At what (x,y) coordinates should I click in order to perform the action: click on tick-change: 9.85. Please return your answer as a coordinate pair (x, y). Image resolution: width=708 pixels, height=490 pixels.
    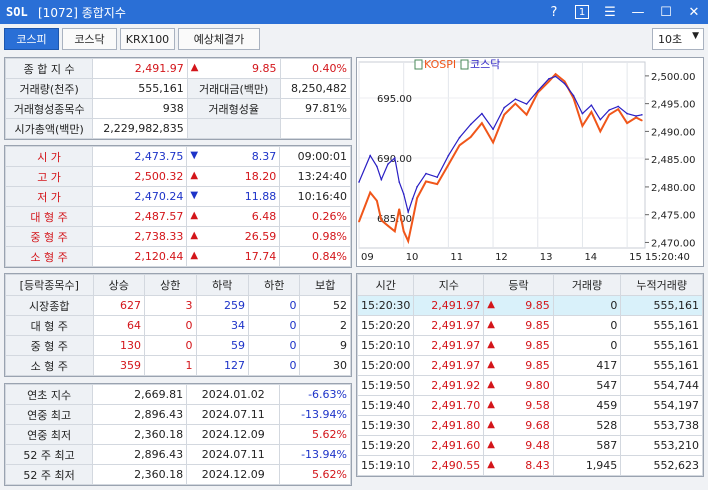
    Looking at the image, I should click on (537, 305).